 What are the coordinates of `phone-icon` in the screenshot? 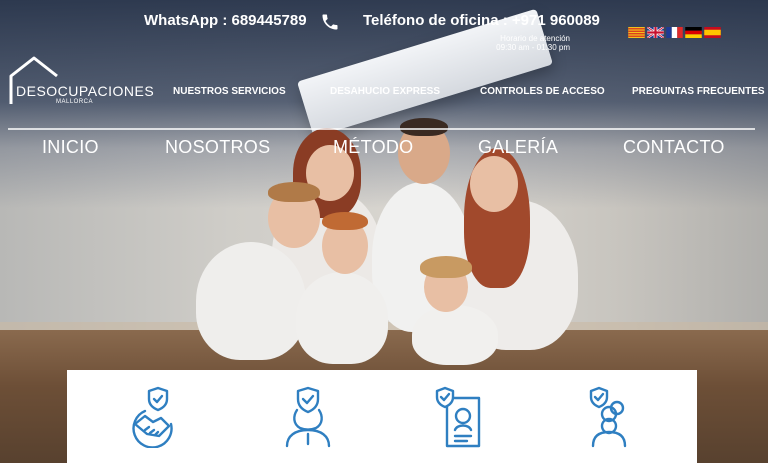 It's located at (330, 22).